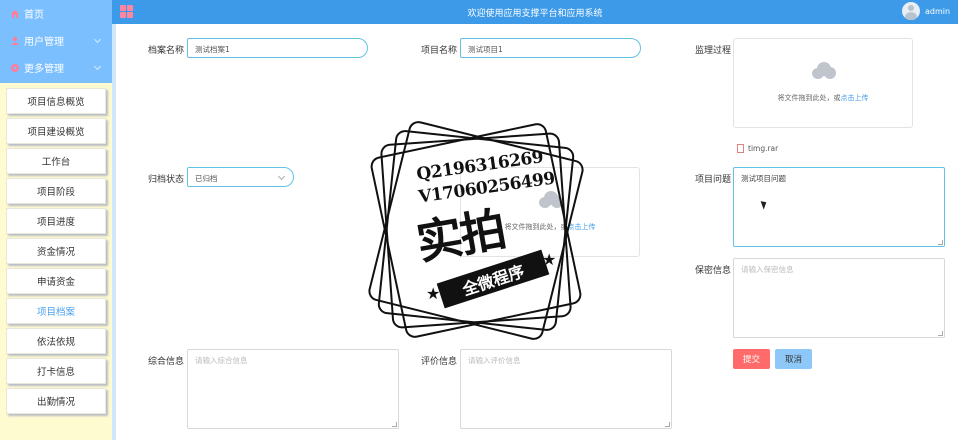 This screenshot has width=958, height=440. Describe the element at coordinates (767, 269) in the screenshot. I see `confidential-placeholder: 请输入保密信息` at that location.